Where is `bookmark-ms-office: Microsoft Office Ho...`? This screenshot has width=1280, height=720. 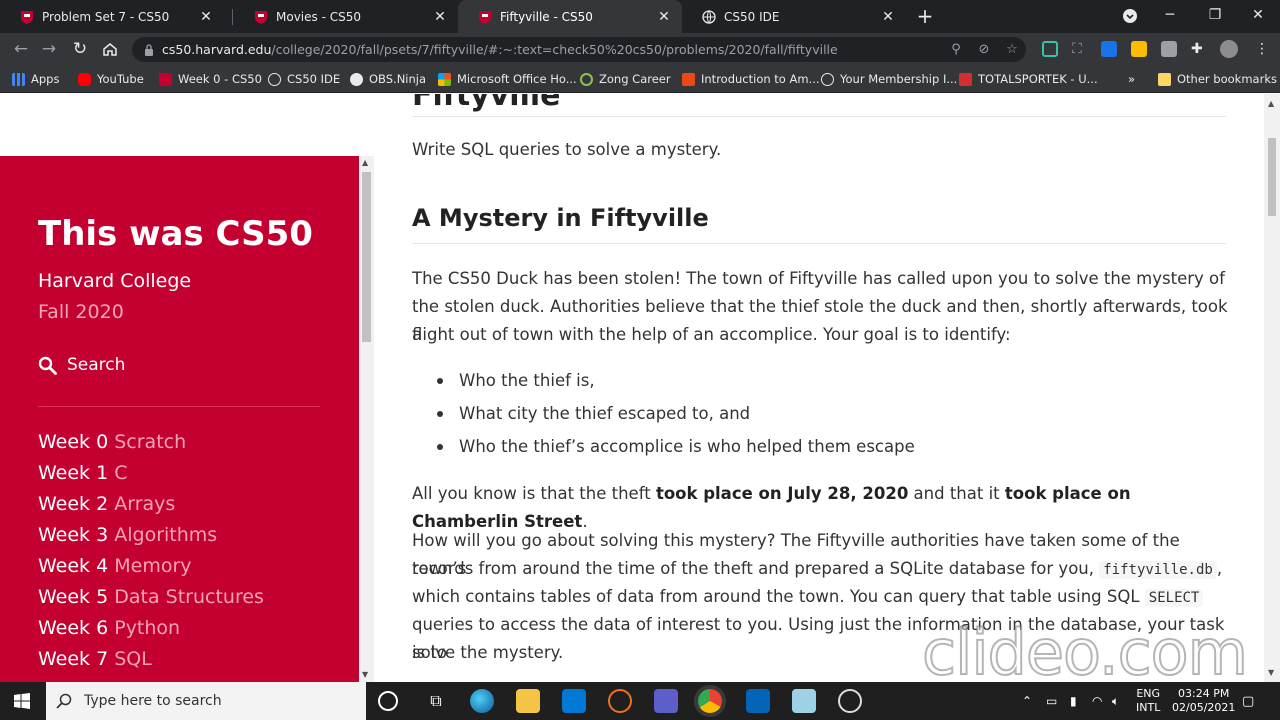
bookmark-ms-office: Microsoft Office Ho... is located at coordinates (507, 79).